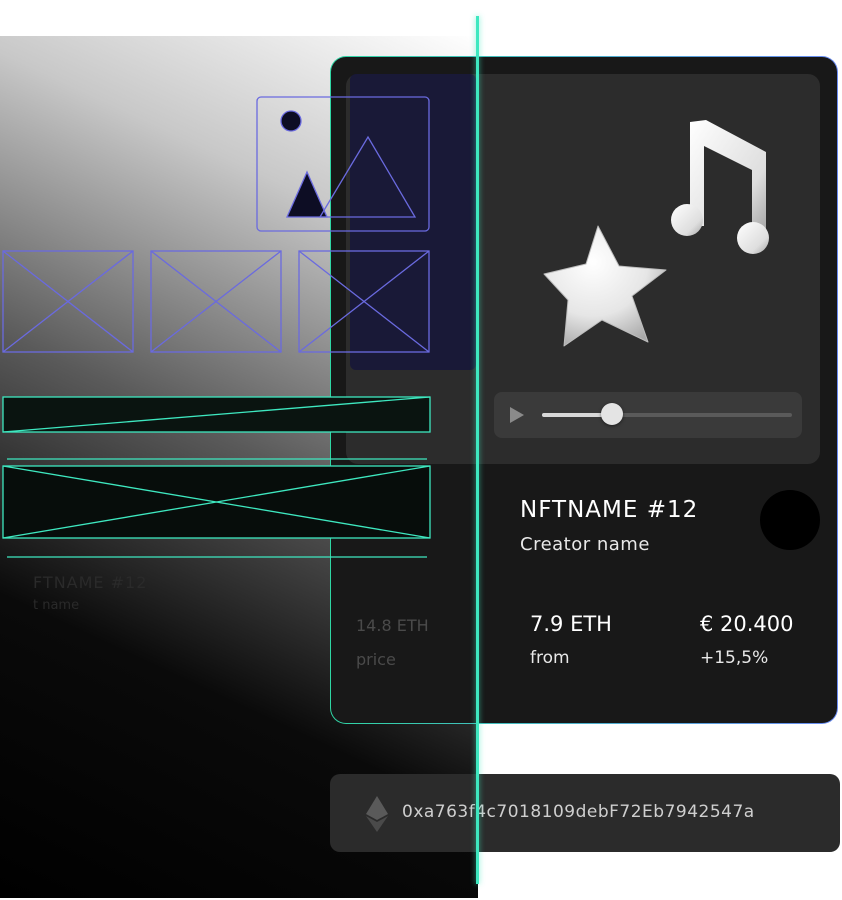  What do you see at coordinates (216, 414) in the screenshot?
I see `player-placeholder` at bounding box center [216, 414].